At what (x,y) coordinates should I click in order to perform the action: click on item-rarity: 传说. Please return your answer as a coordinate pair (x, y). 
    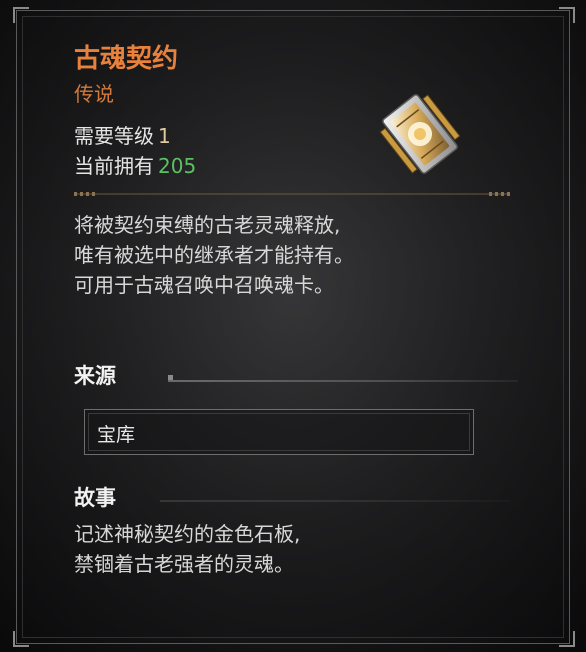
    Looking at the image, I should click on (94, 94).